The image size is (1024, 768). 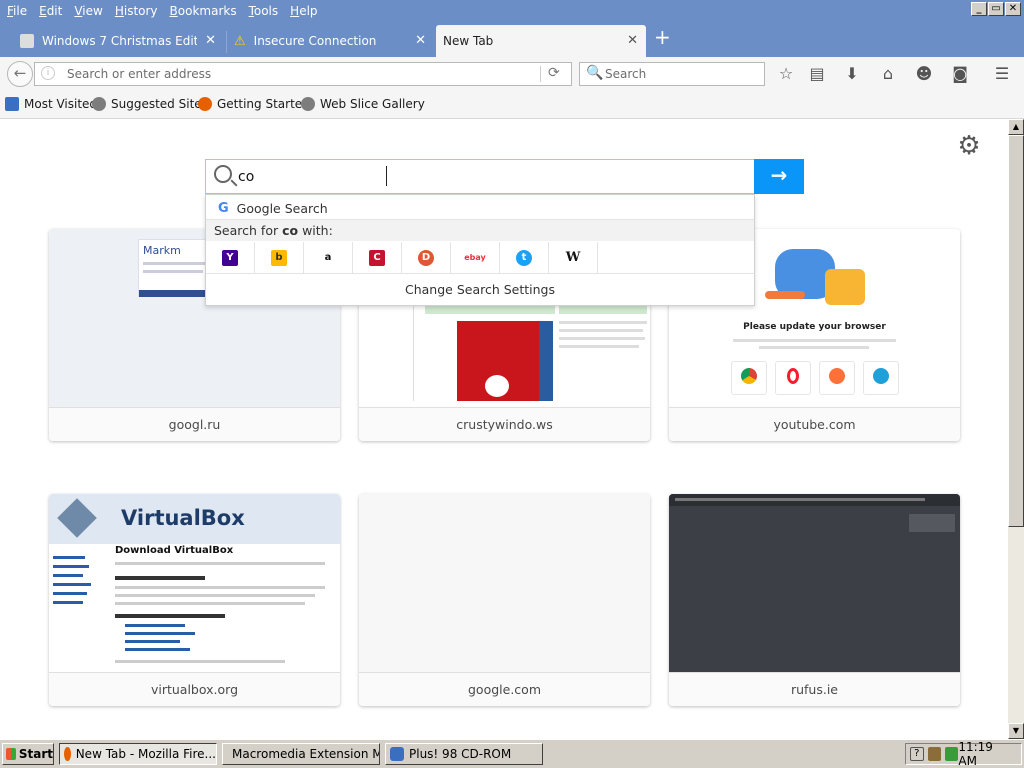 I want to click on tab-title: Insecure Connection, so click(x=315, y=41).